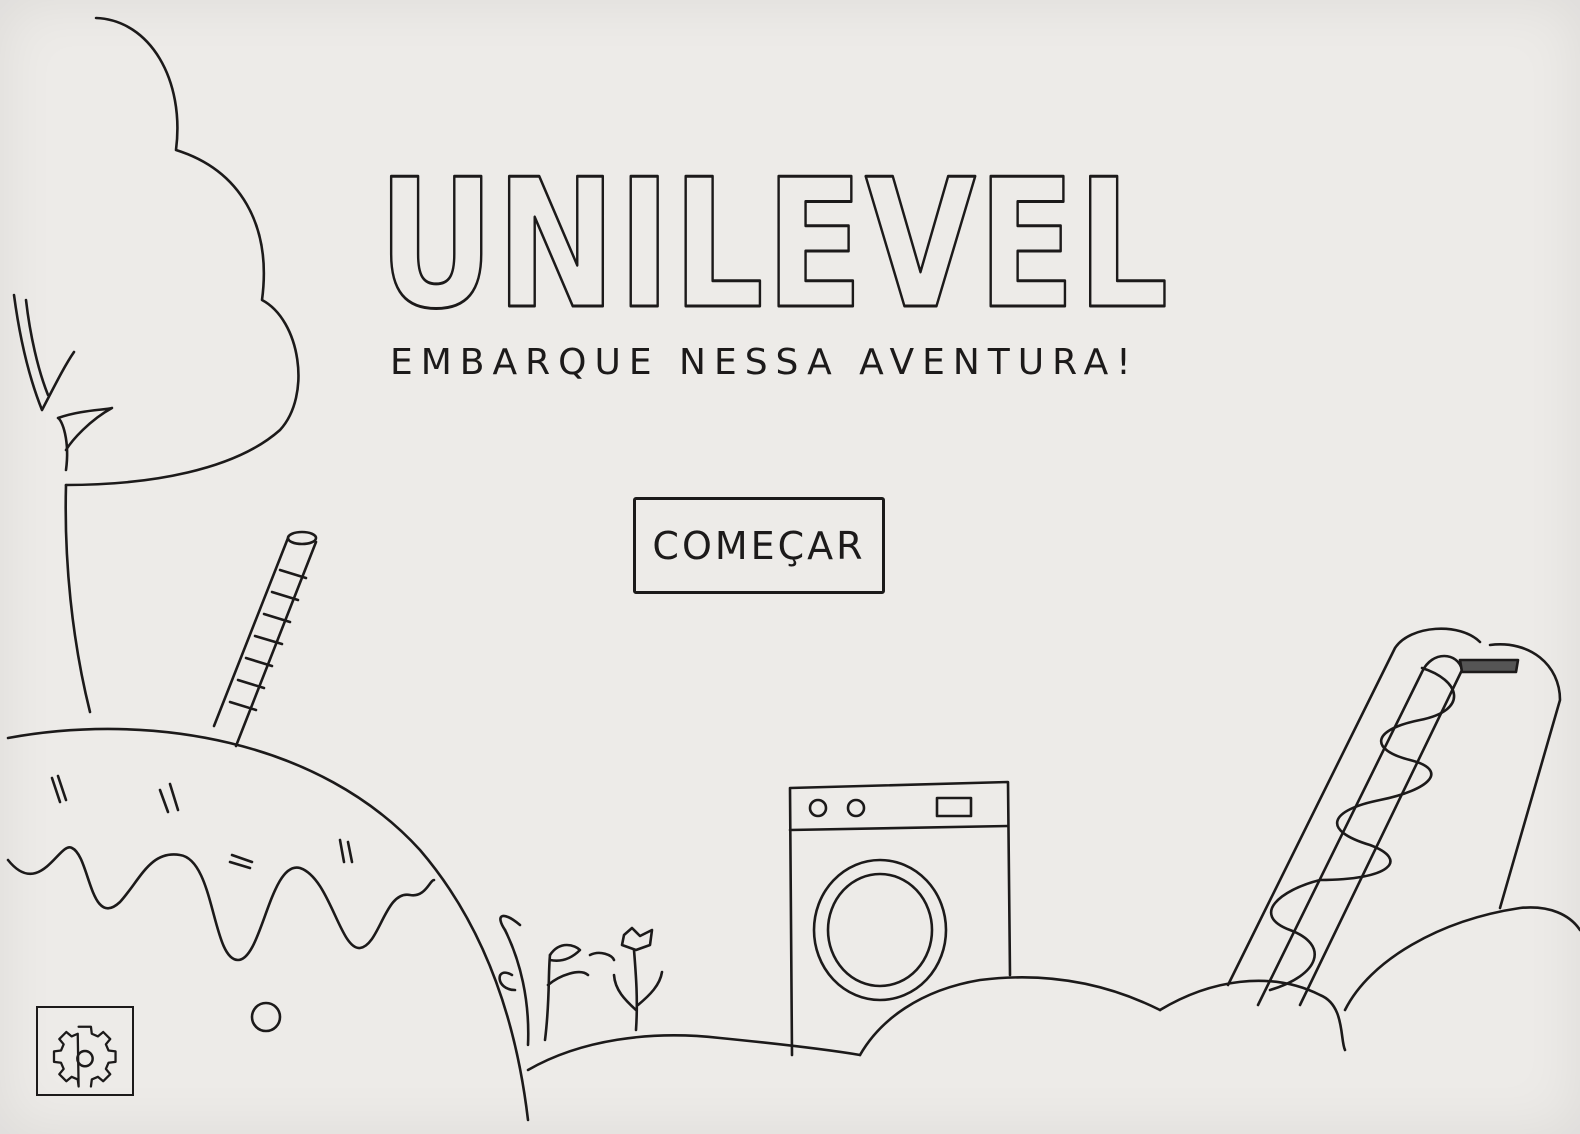 Image resolution: width=1580 pixels, height=1134 pixels. What do you see at coordinates (85, 439) in the screenshot?
I see `tree-branch` at bounding box center [85, 439].